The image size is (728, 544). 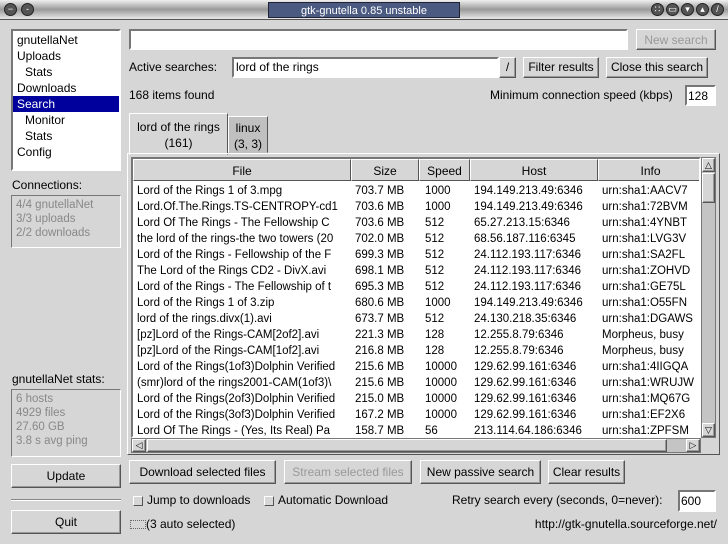 What do you see at coordinates (380, 191) in the screenshot?
I see `cell-size: 703.7 MB` at bounding box center [380, 191].